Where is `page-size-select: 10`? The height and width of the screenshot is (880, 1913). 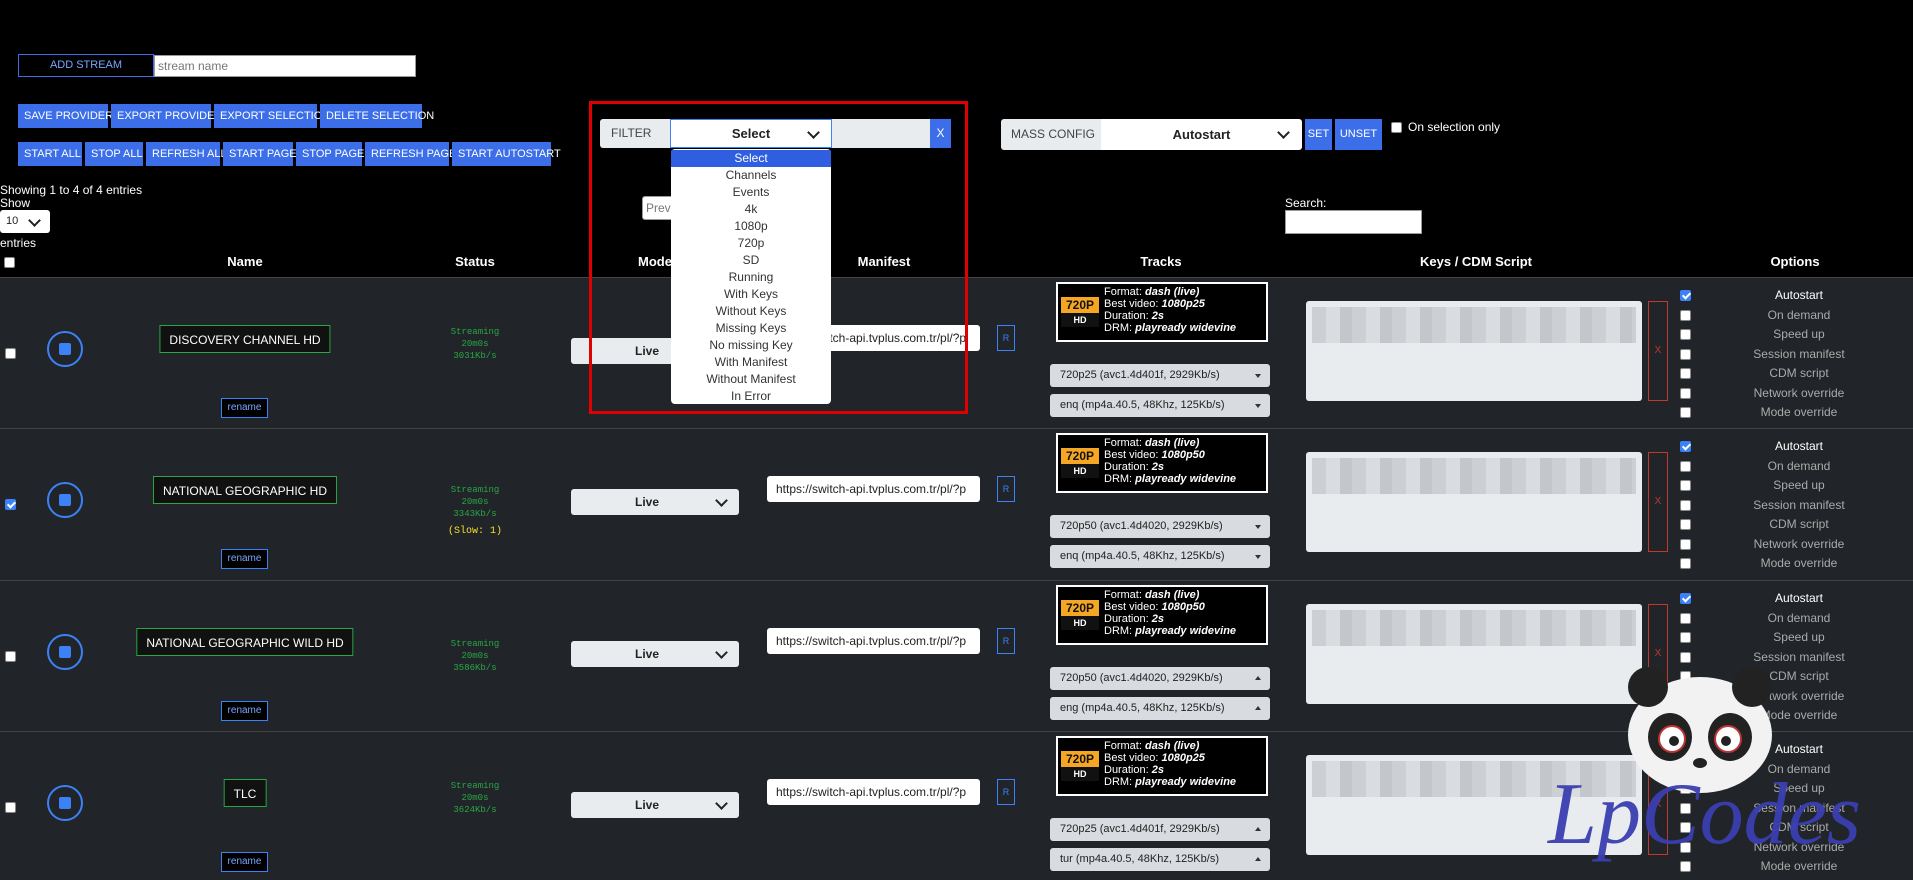
page-size-select: 10 is located at coordinates (25, 221).